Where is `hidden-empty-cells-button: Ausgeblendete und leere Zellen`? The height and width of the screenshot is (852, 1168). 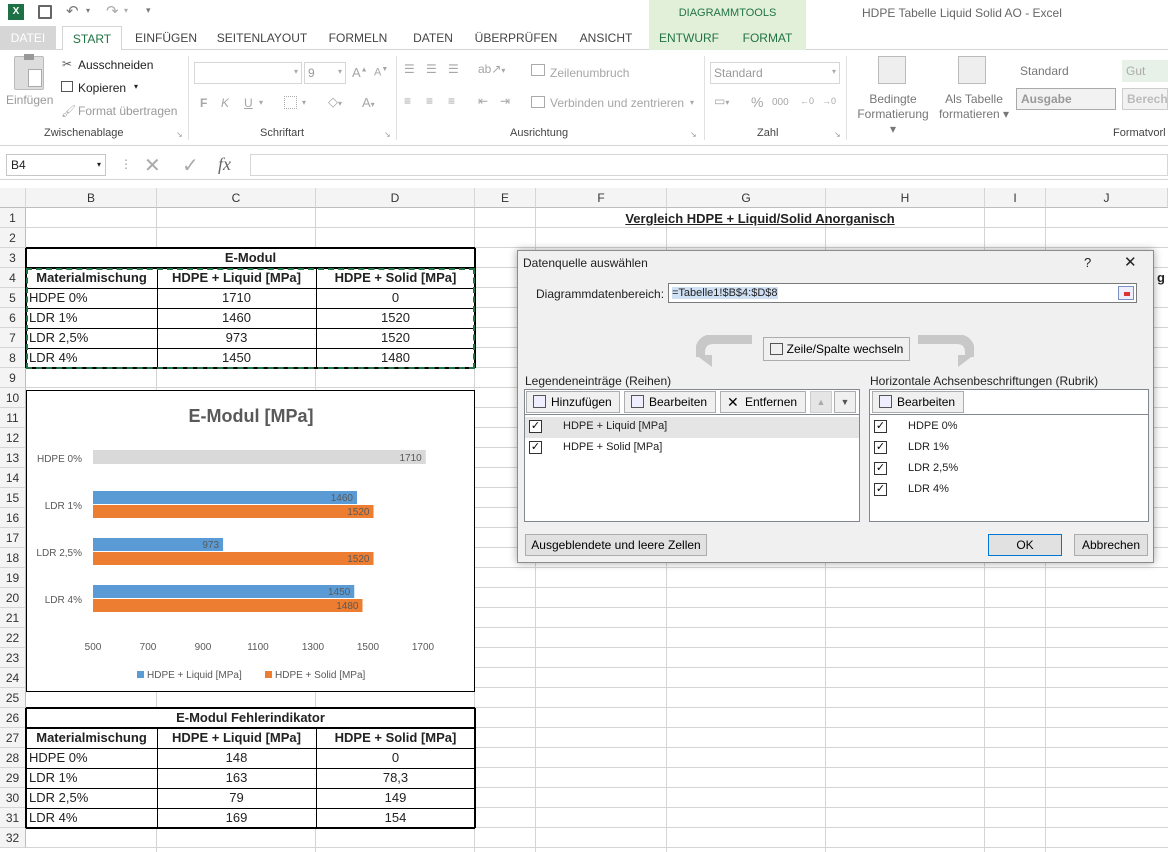
hidden-empty-cells-button: Ausgeblendete und leere Zellen is located at coordinates (616, 545).